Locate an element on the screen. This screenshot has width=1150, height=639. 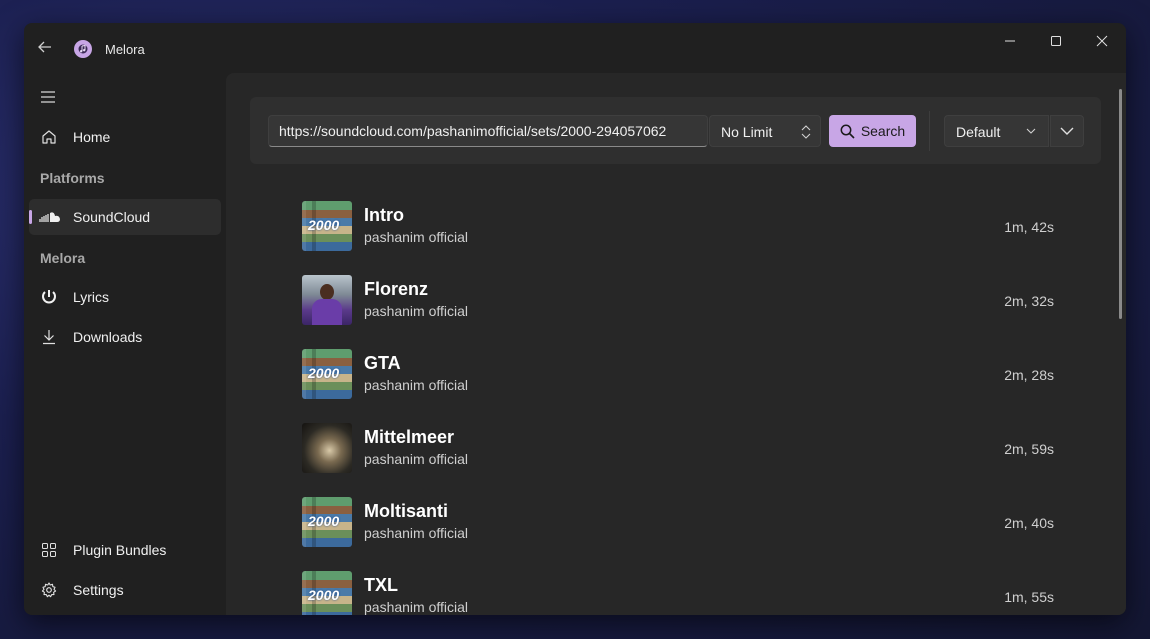
maximize-button is located at coordinates (1056, 41).